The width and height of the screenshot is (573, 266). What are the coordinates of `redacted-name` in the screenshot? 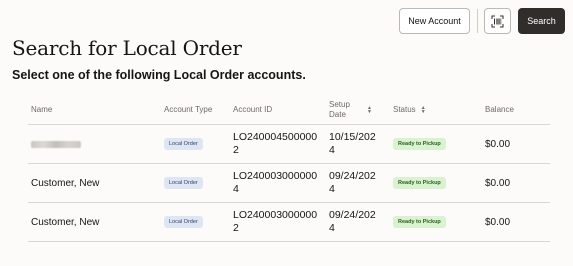 It's located at (56, 144).